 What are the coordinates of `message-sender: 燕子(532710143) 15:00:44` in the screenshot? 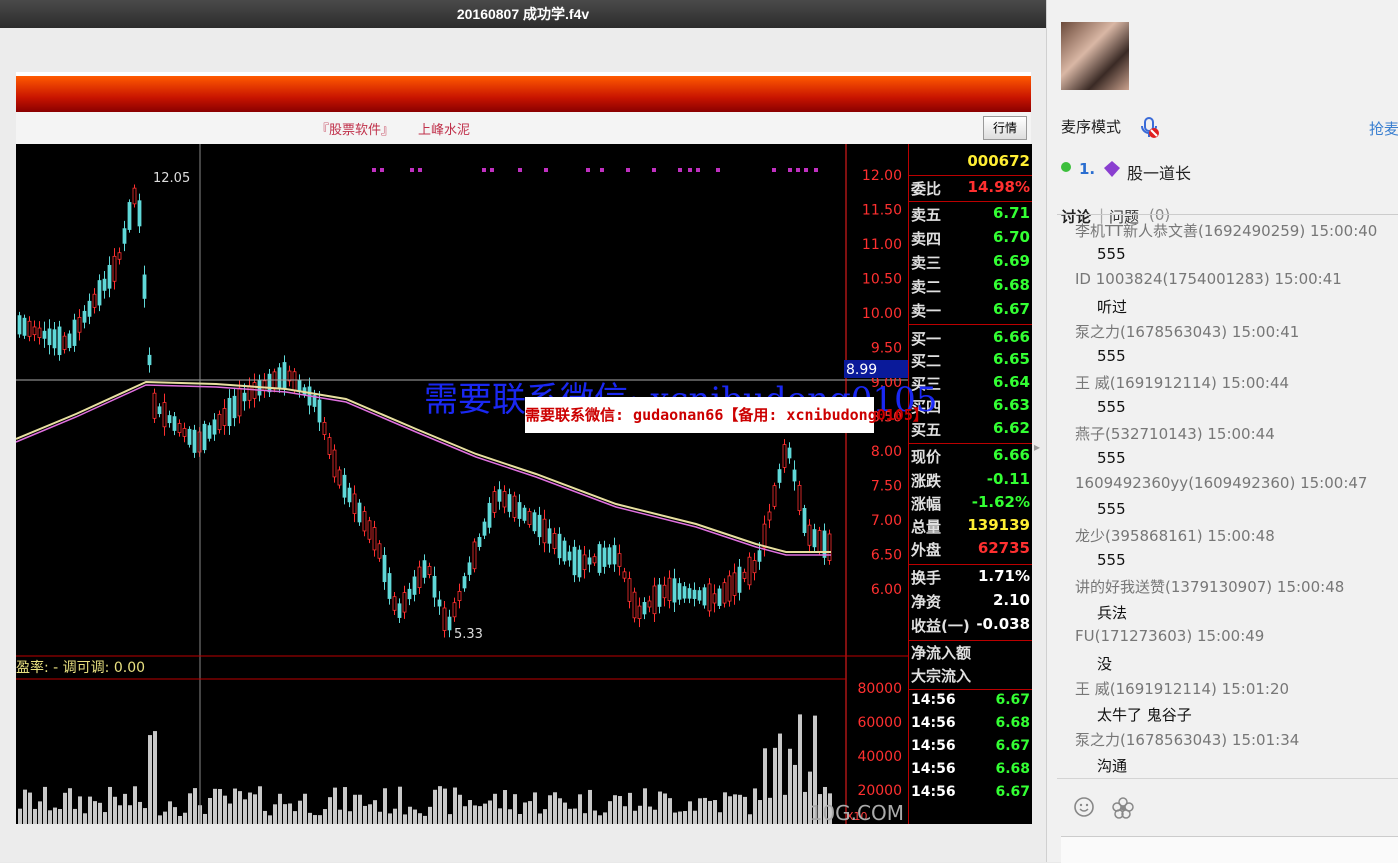 It's located at (1175, 434).